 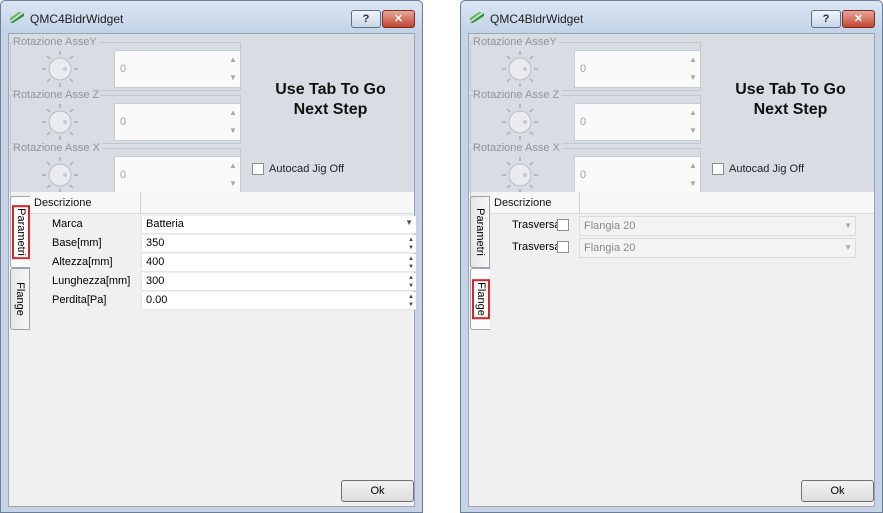 I want to click on row-label: Lunghezza[mm], so click(x=91, y=281).